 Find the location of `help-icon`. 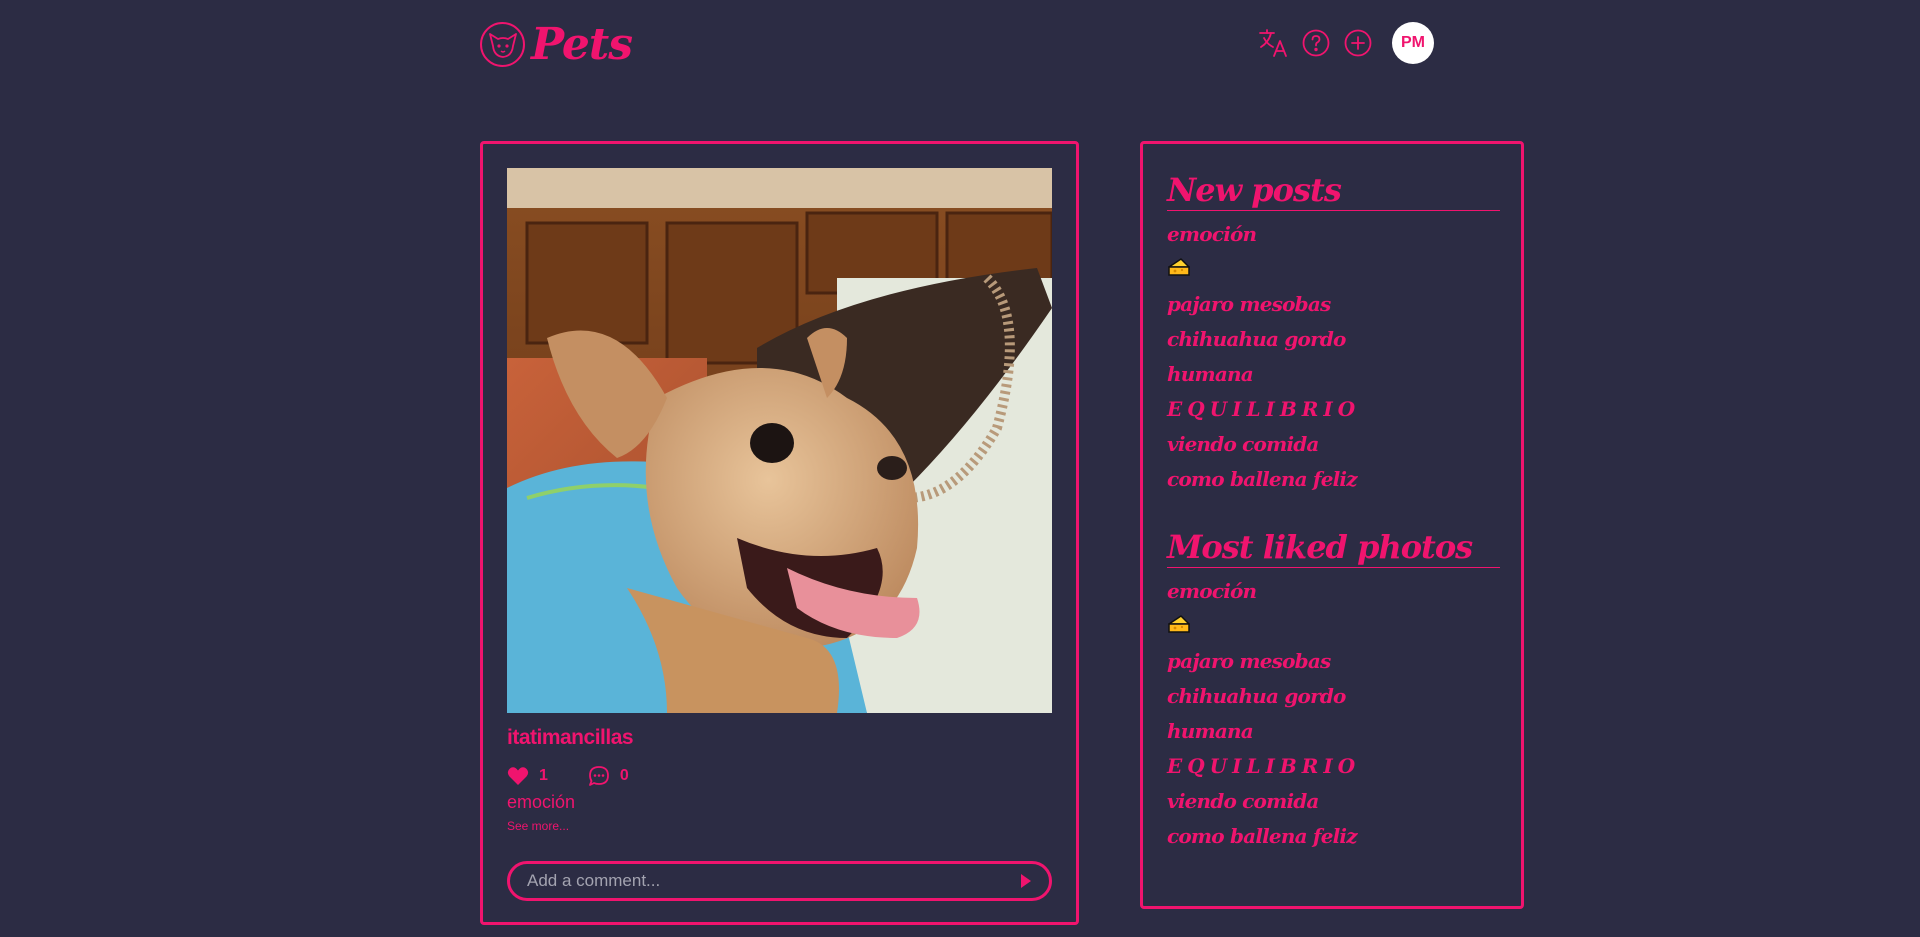

help-icon is located at coordinates (1316, 43).